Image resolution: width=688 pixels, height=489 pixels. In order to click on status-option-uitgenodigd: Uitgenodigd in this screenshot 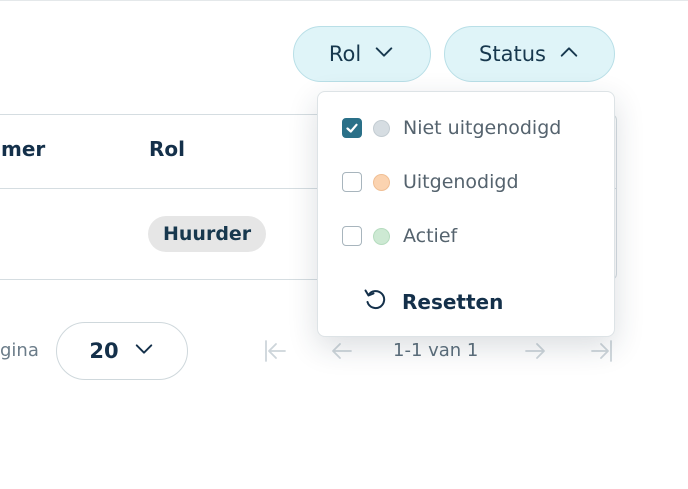, I will do `click(430, 182)`.